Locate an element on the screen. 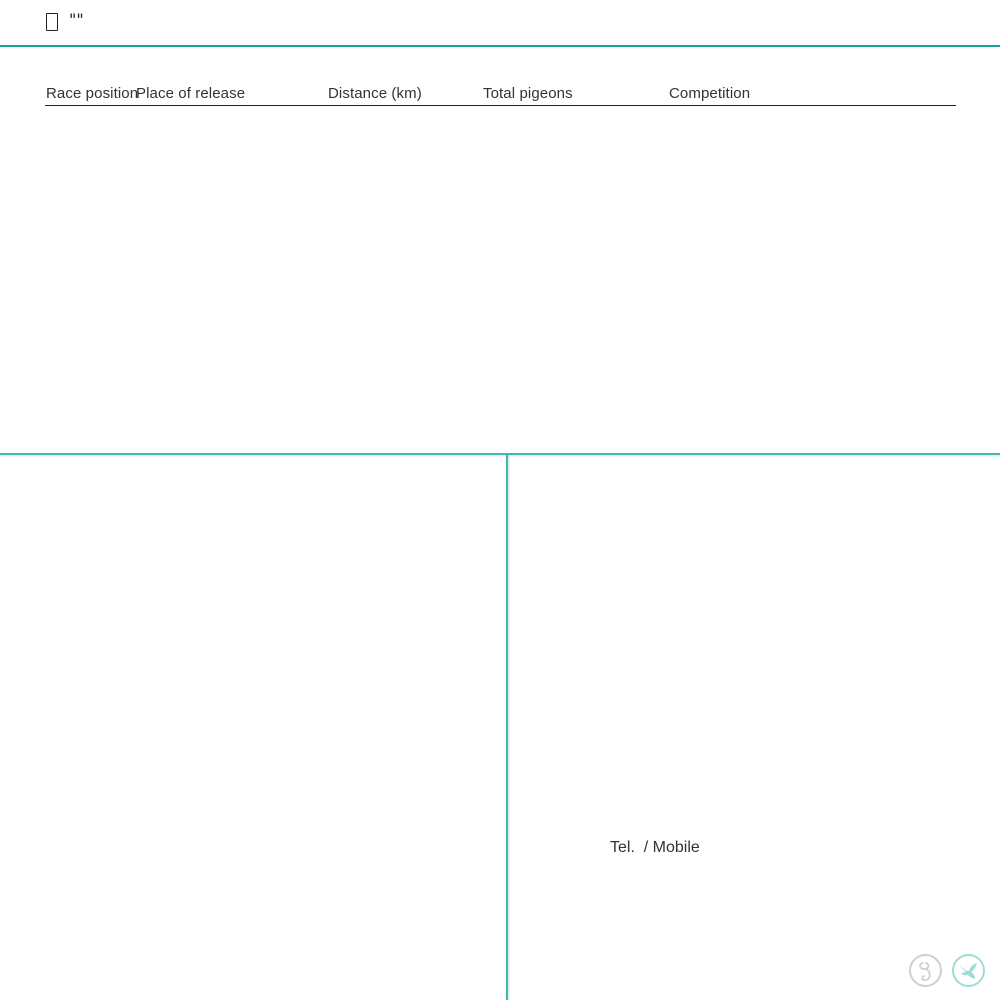  vertical-divider is located at coordinates (507, 727).